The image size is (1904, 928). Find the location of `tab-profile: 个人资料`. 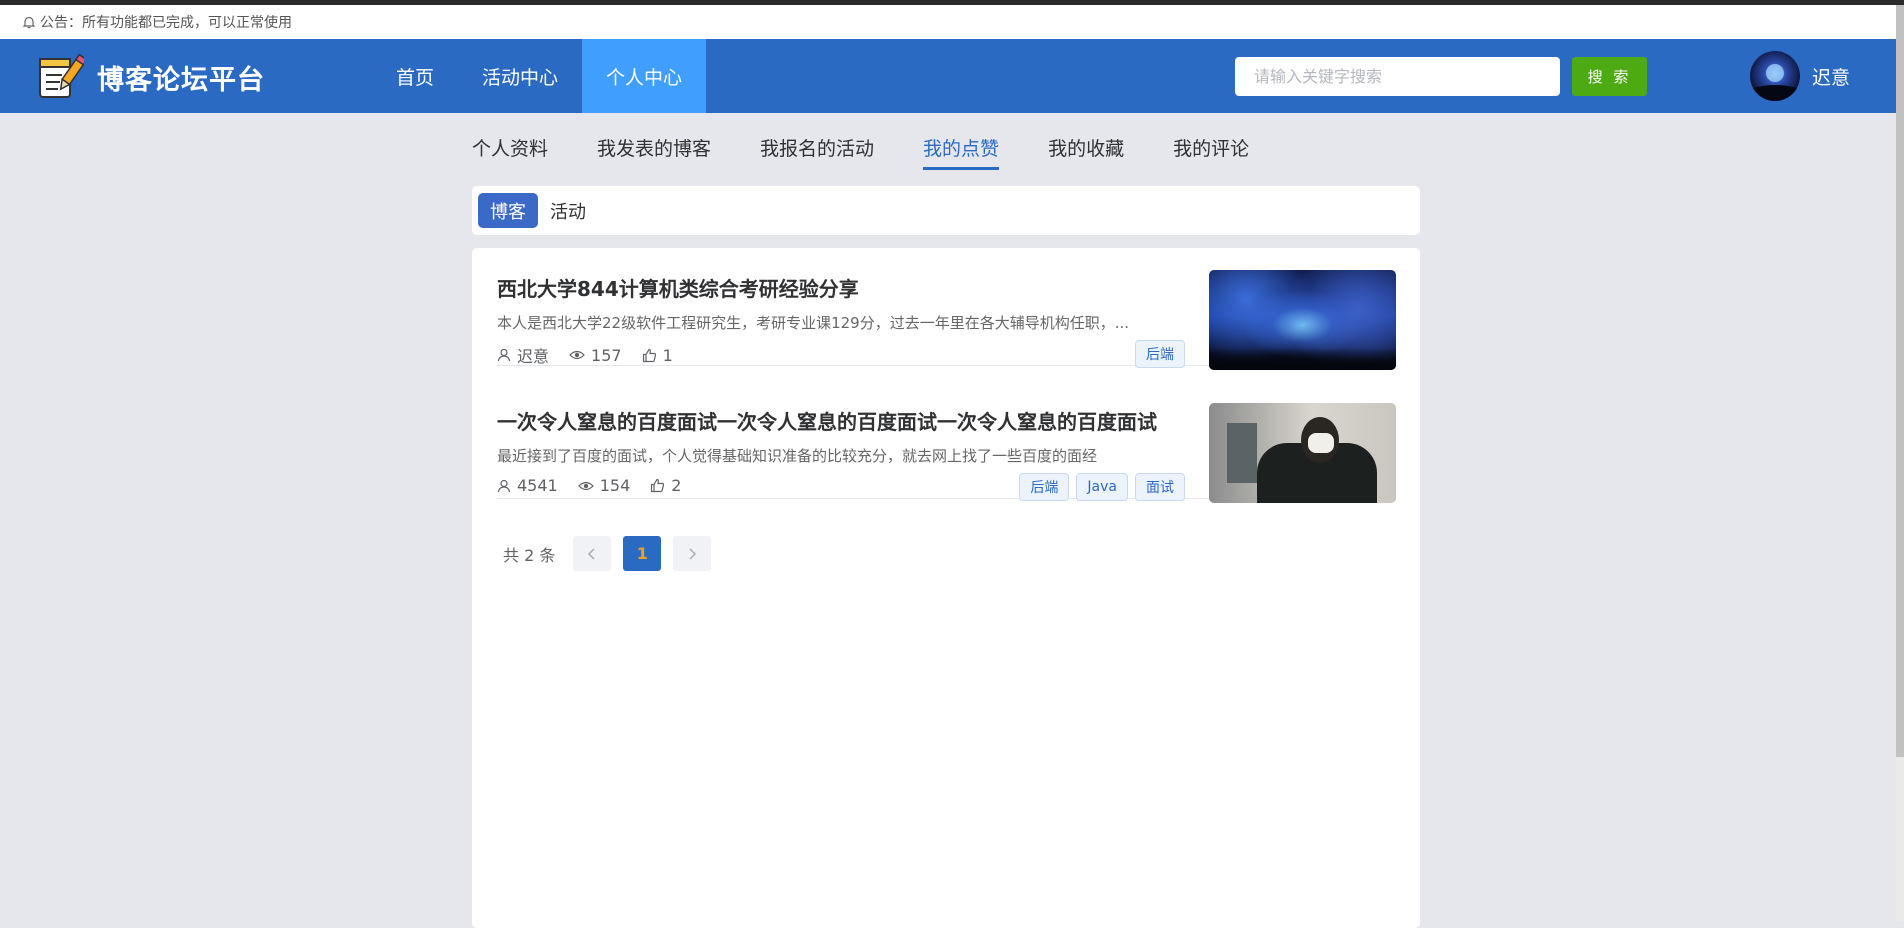

tab-profile: 个人资料 is located at coordinates (510, 143).